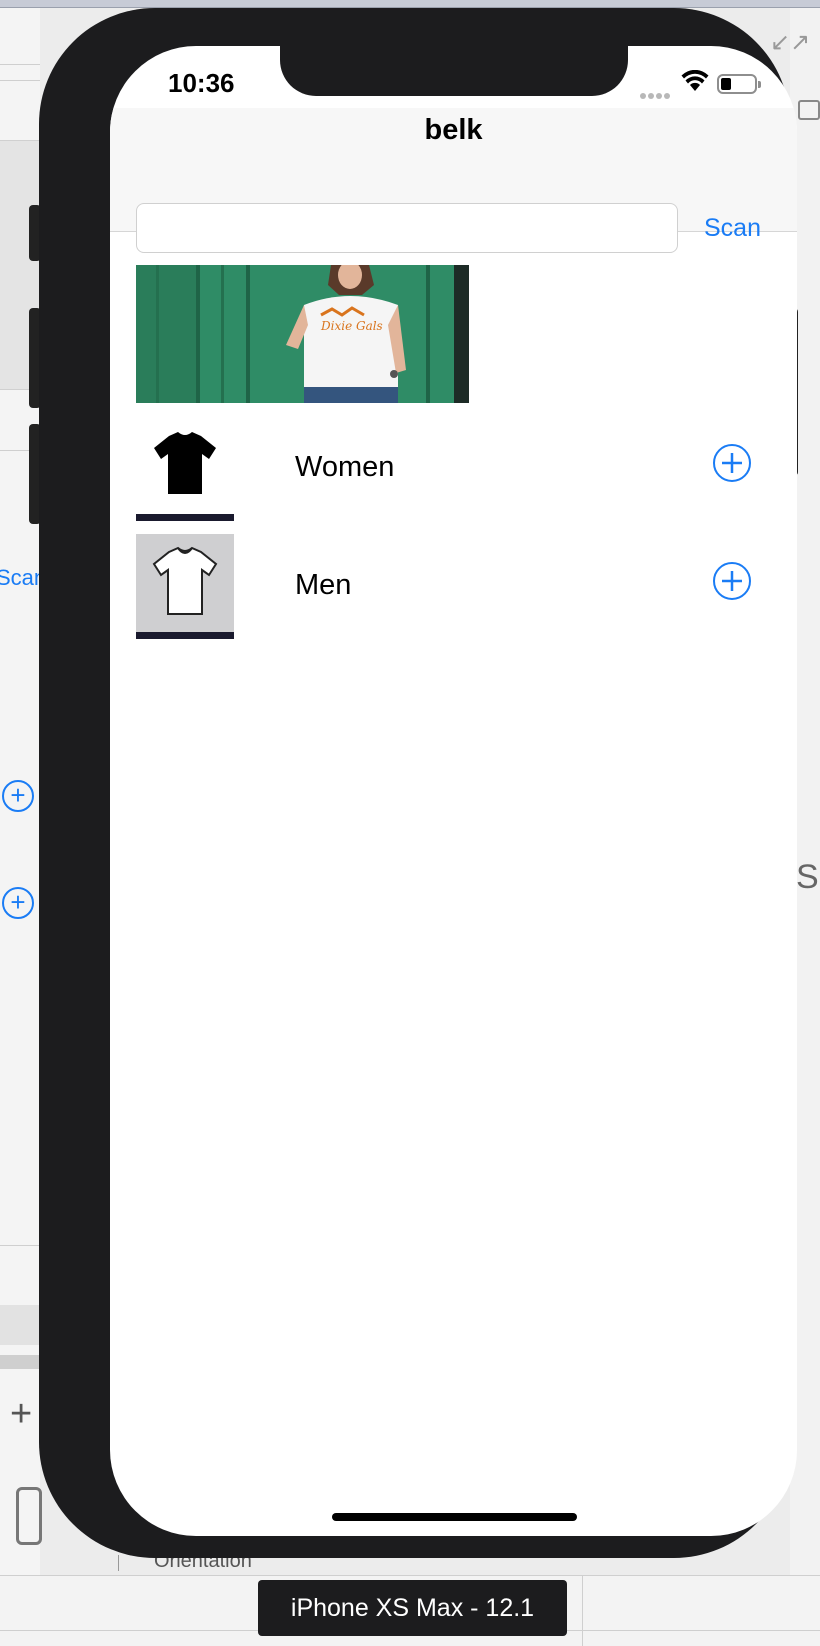  I want to click on women-thumbnail, so click(185, 468).